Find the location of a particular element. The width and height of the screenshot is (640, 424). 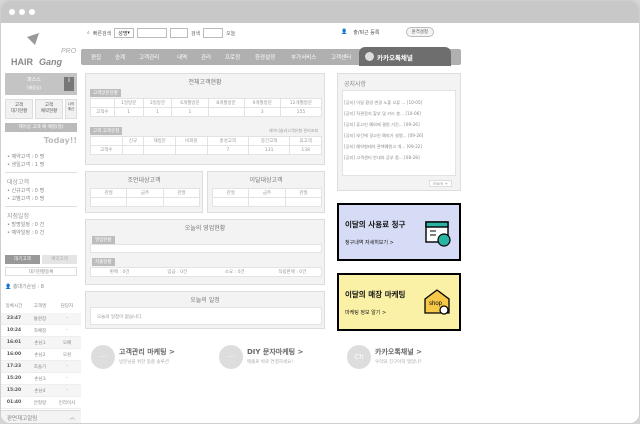

table-row: 17:23 조솔기 - is located at coordinates (41, 367).